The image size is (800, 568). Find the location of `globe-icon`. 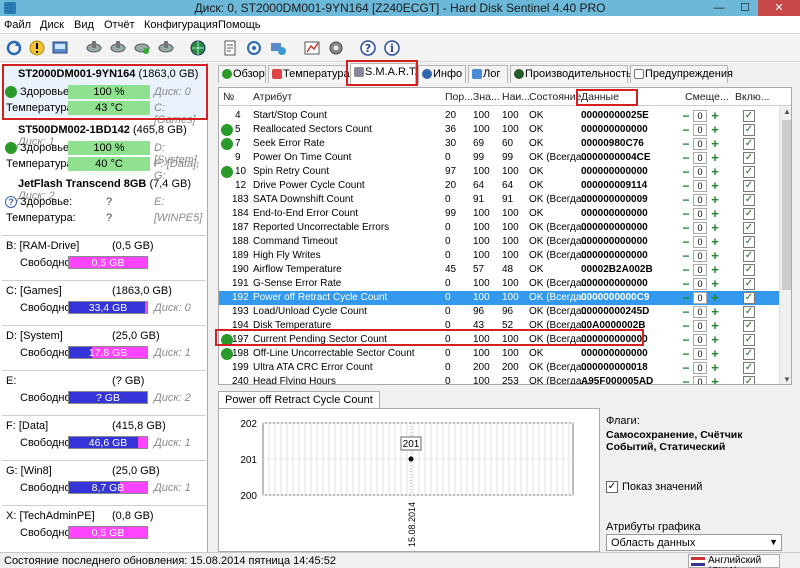

globe-icon is located at coordinates (198, 48).